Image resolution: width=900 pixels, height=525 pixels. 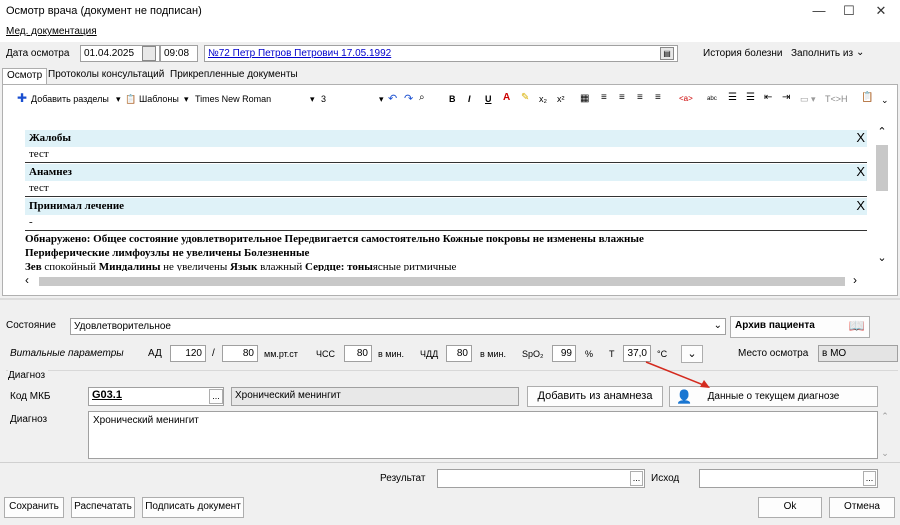 I want to click on vertical-scrollbar: ⌃ ⌄, so click(x=882, y=198).